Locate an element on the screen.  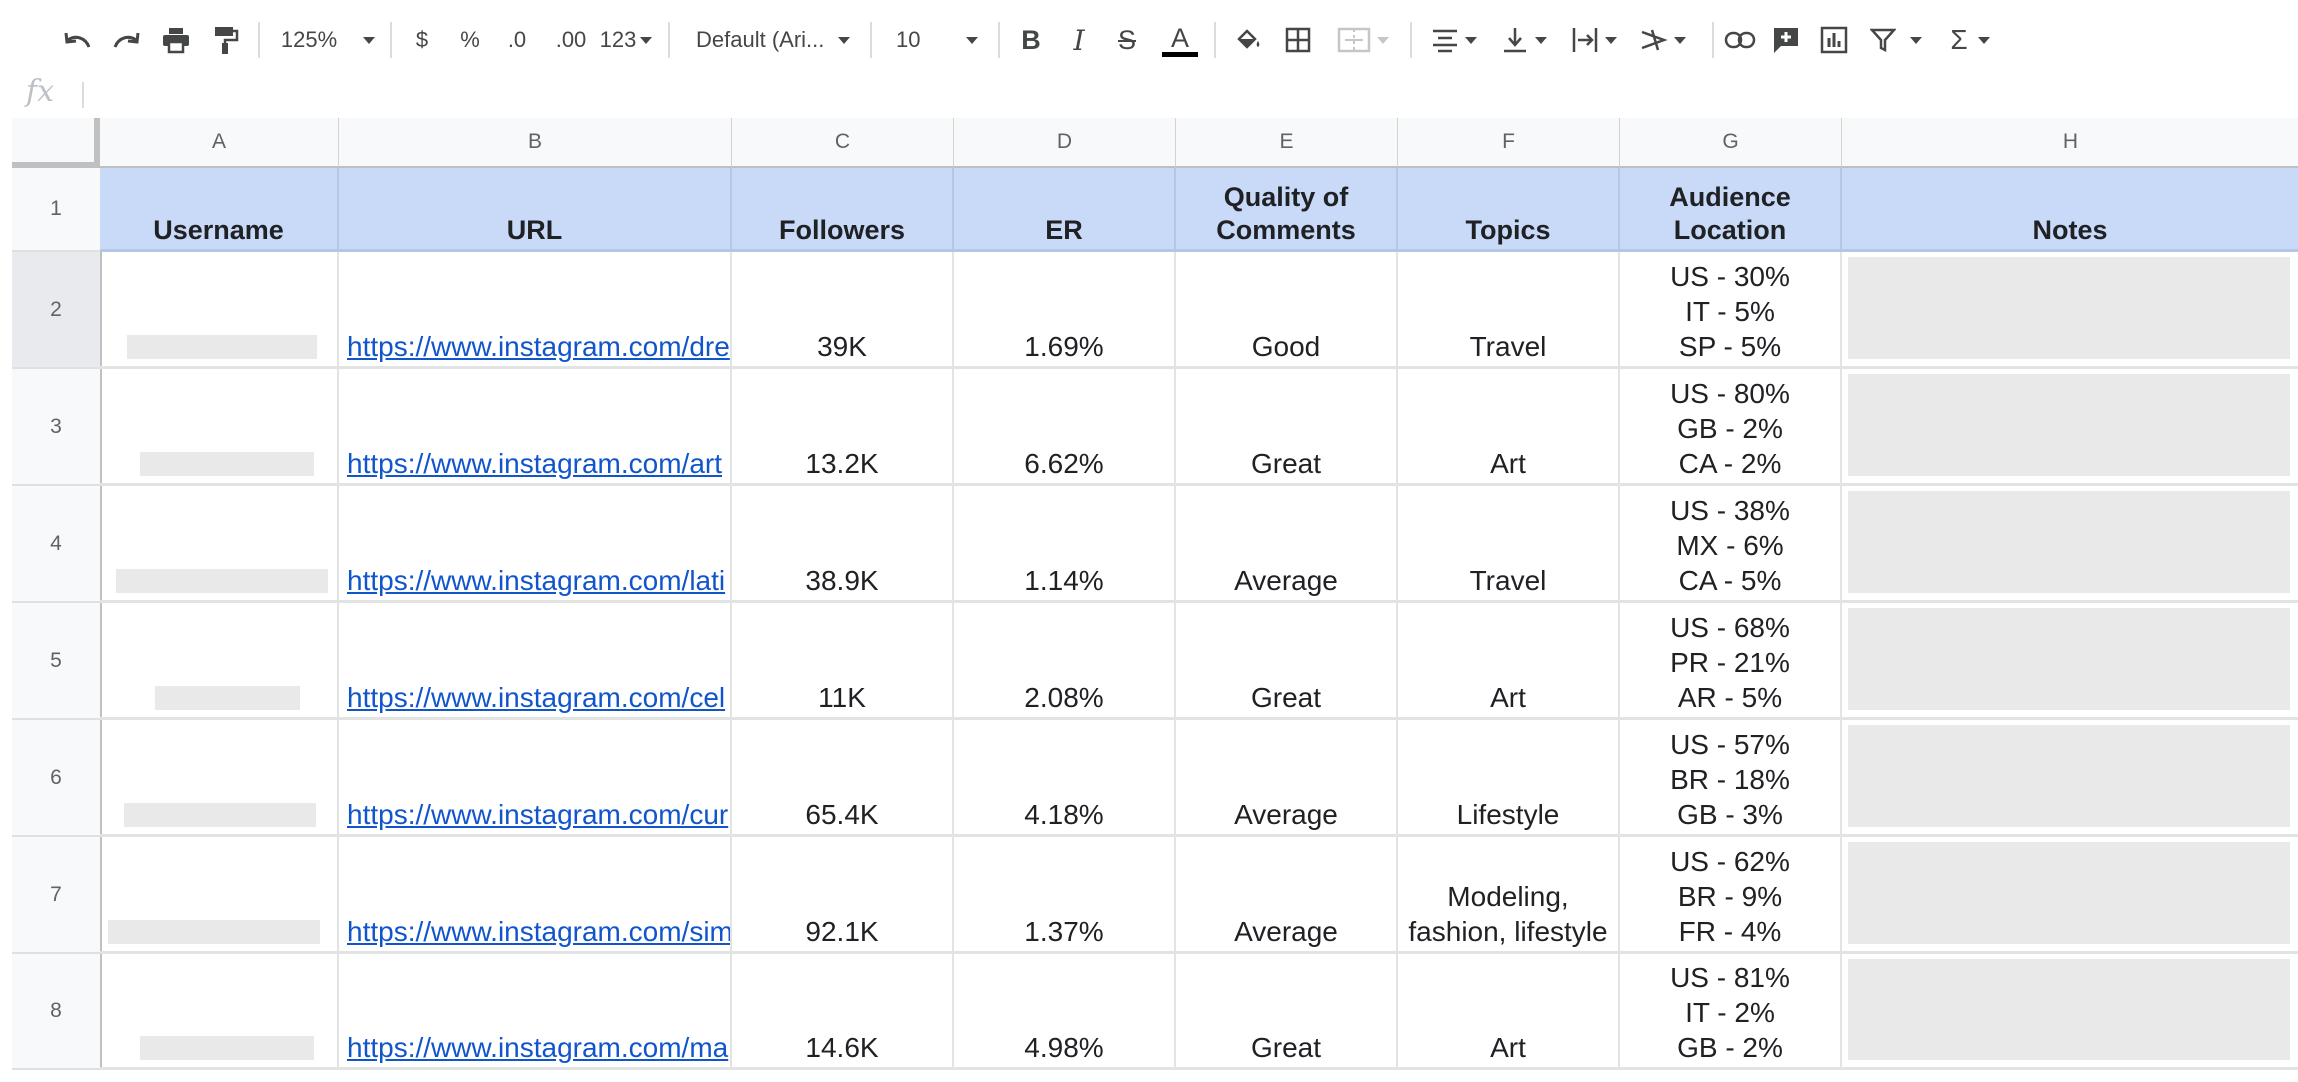
cell-audience-location: US - 62% BR - 9% FR - 4% is located at coordinates (1731, 895).